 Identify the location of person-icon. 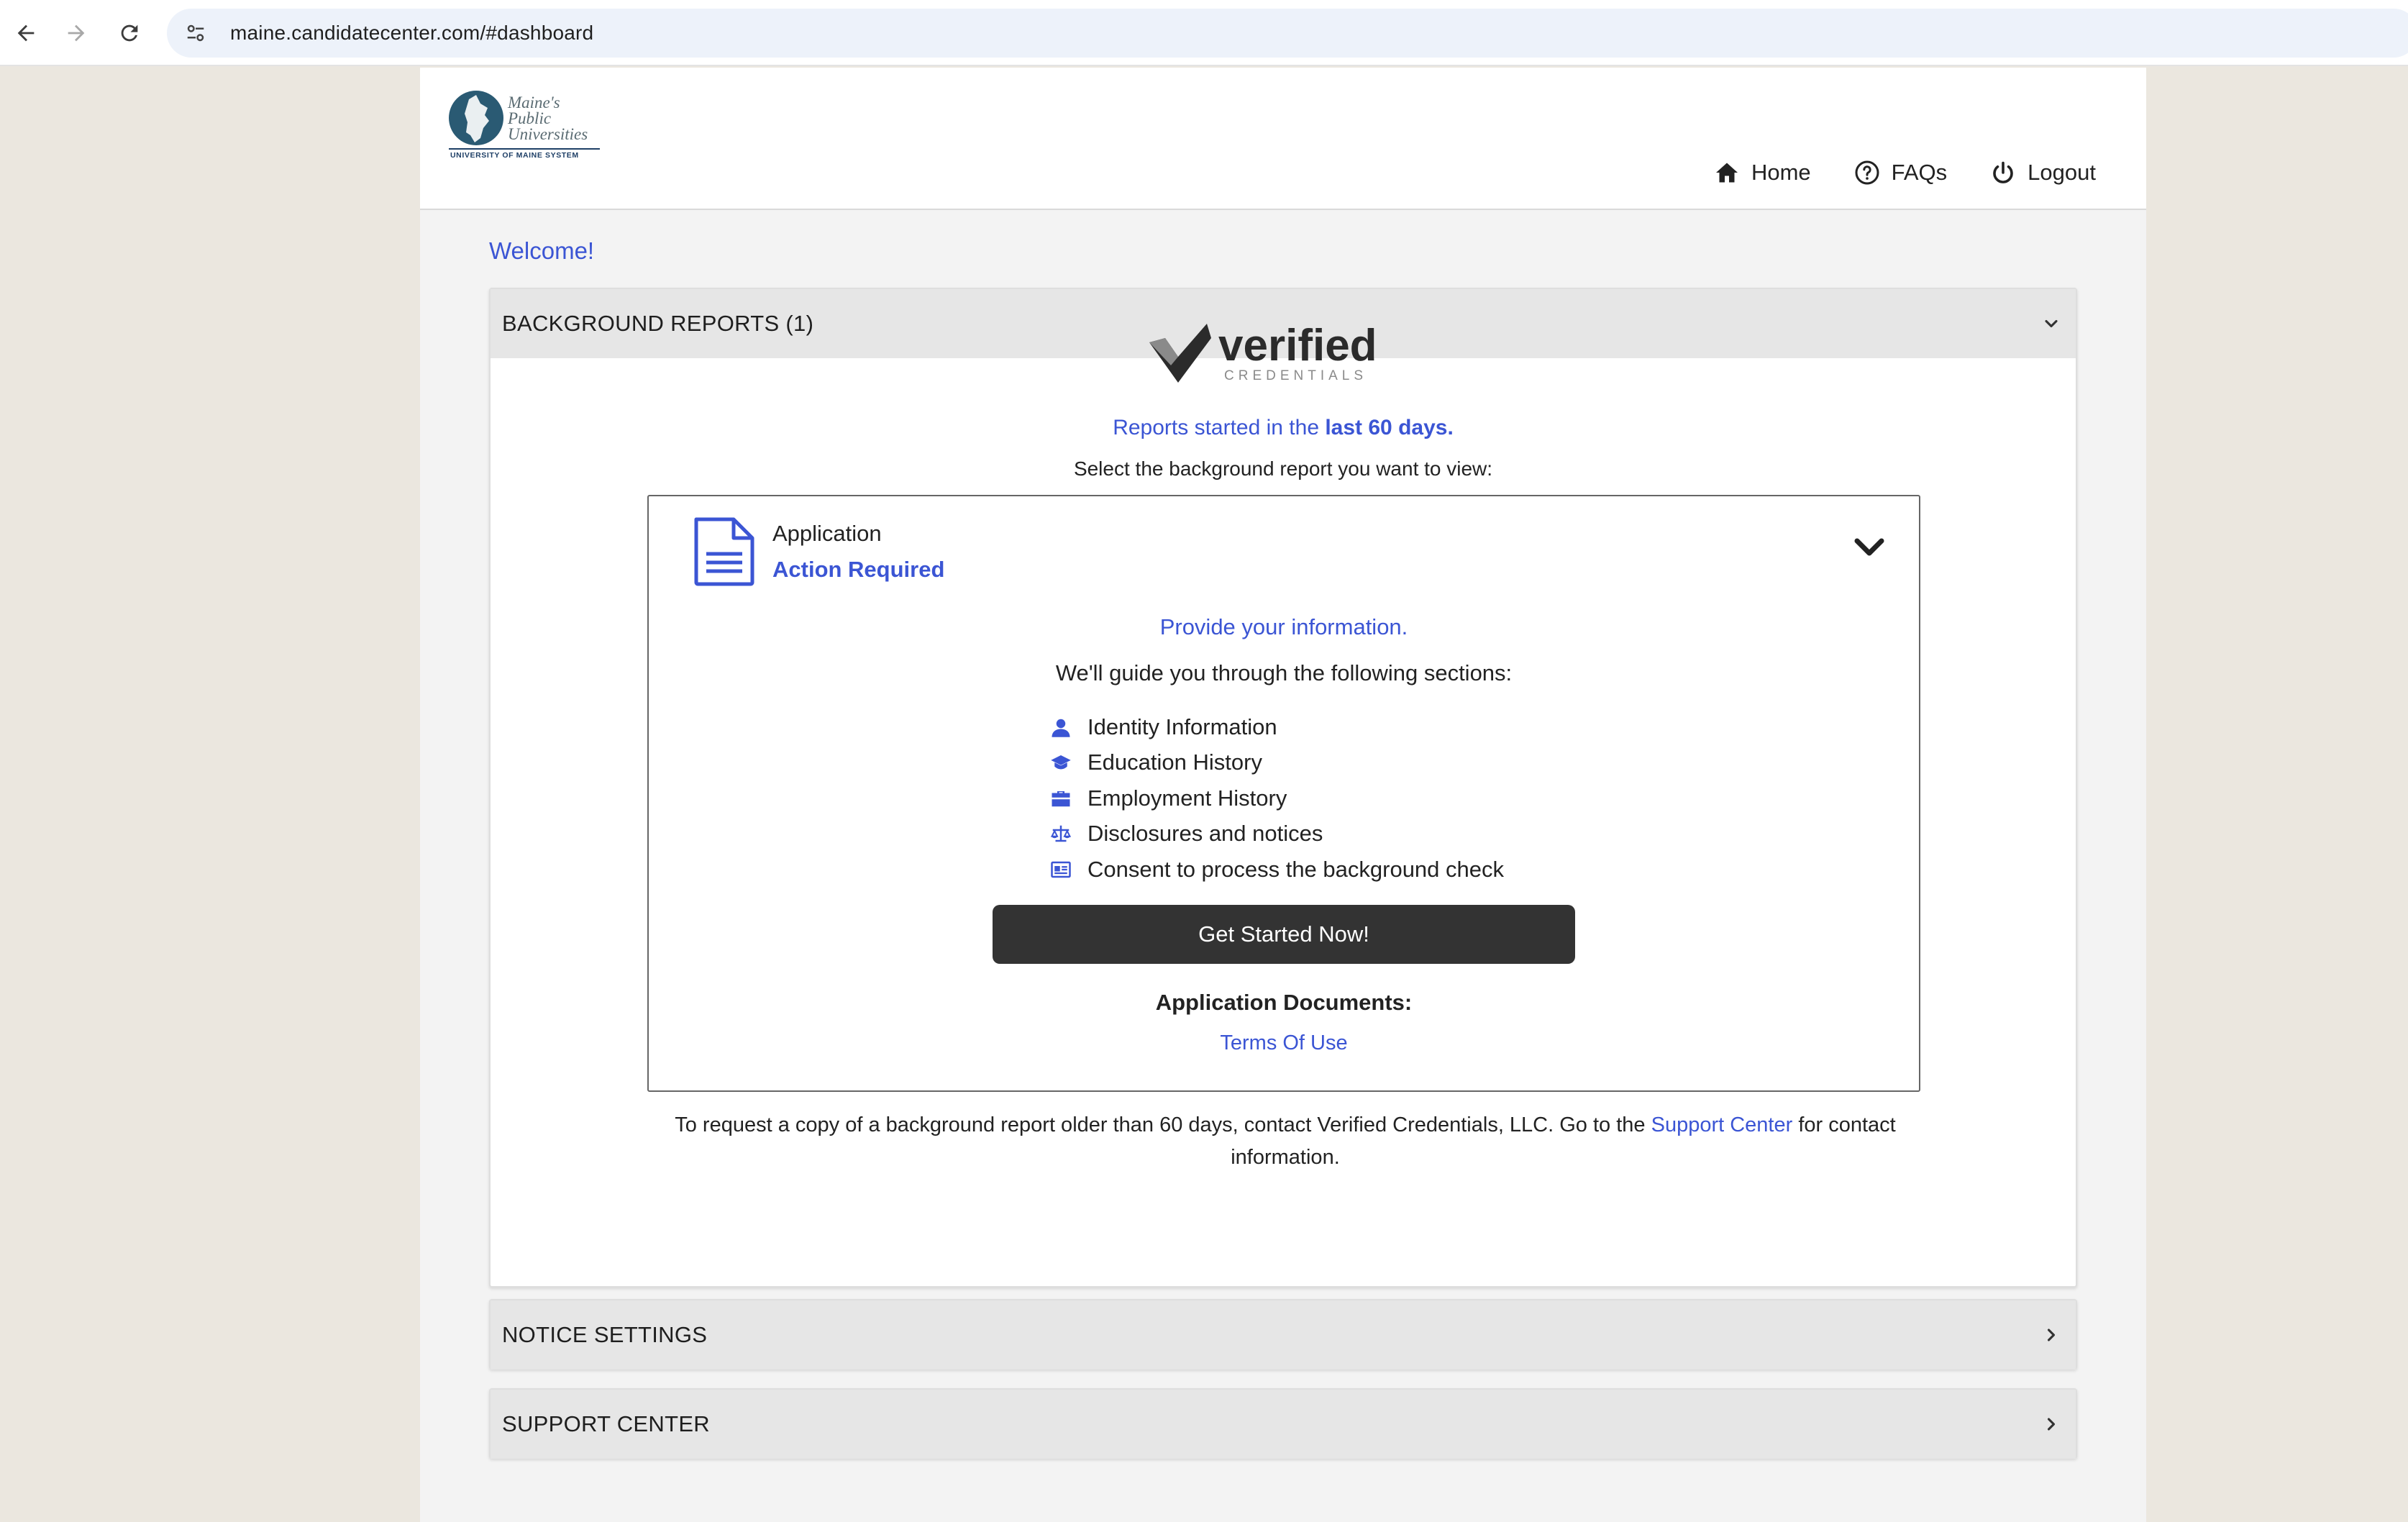
(1061, 727).